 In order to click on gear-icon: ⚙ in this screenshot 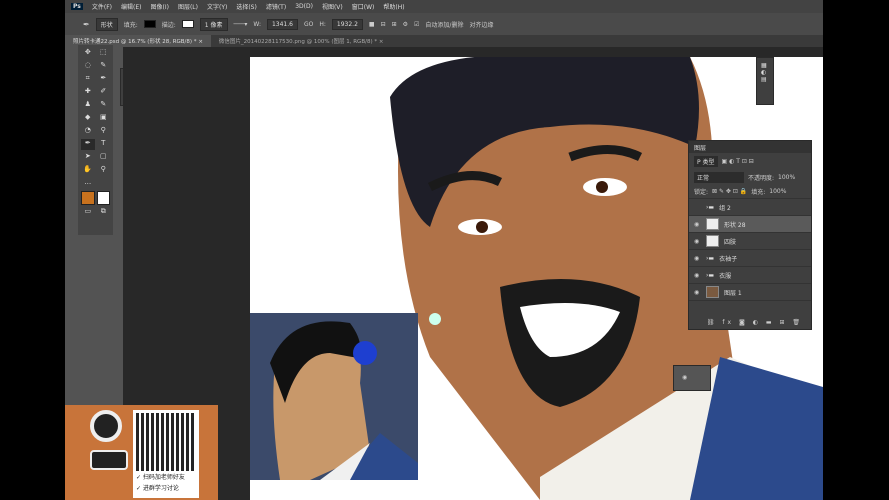, I will do `click(405, 24)`.